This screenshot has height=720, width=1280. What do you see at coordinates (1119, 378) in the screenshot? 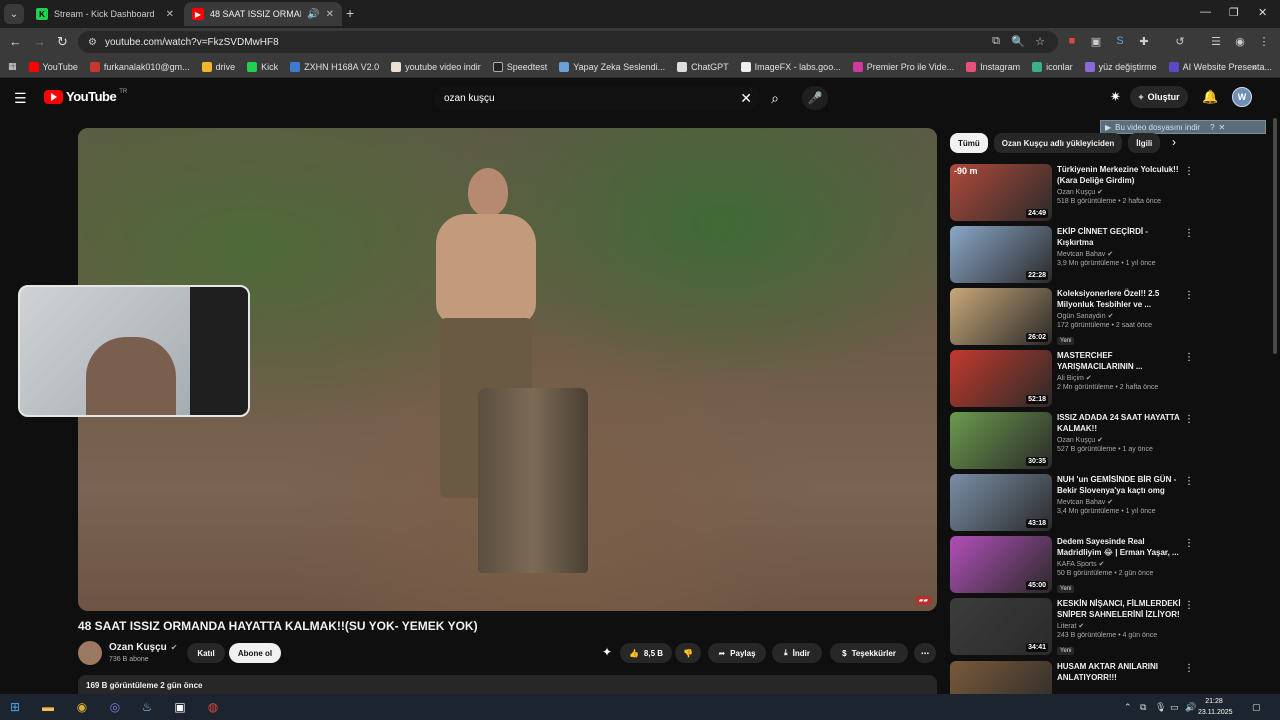
I see `recommendation-channel: Ali Biçim ✔` at bounding box center [1119, 378].